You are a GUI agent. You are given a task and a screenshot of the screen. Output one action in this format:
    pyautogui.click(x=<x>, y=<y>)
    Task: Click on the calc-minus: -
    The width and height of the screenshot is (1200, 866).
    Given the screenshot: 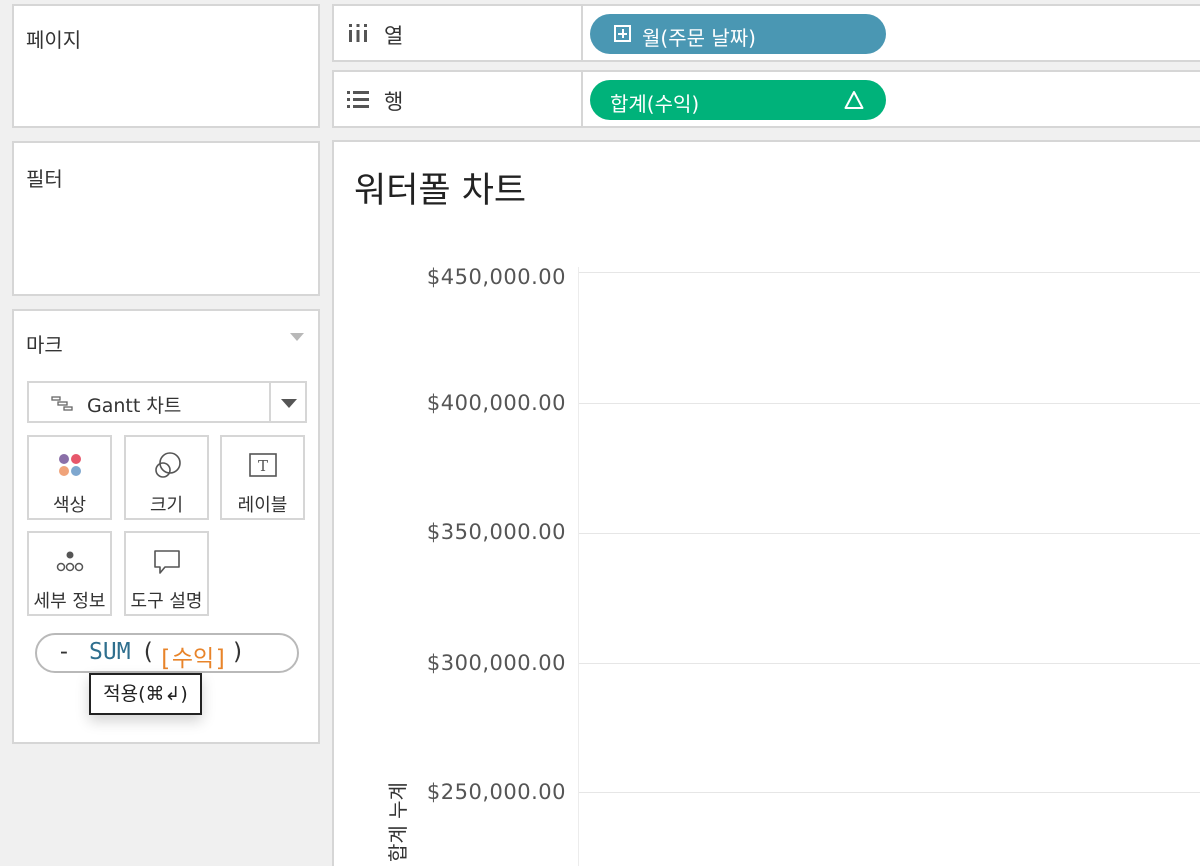 What is the action you would take?
    pyautogui.click(x=64, y=652)
    